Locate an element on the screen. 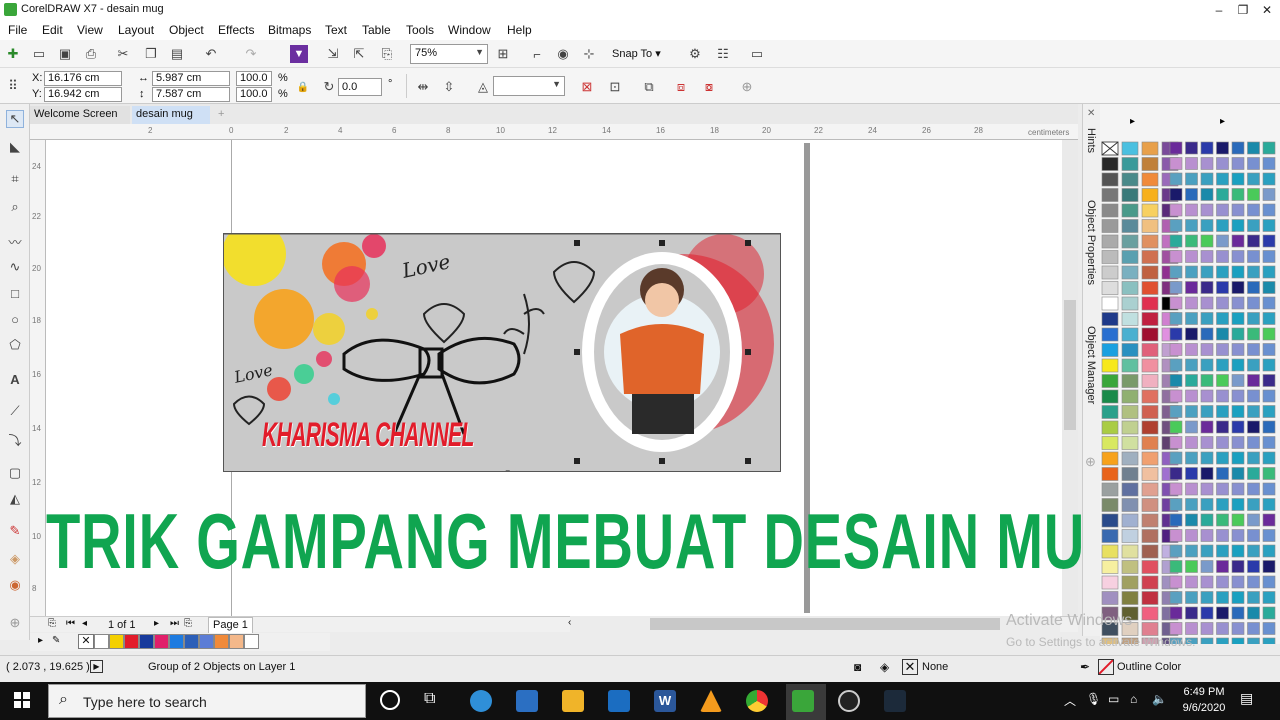  color-proof-icon: ◙ is located at coordinates (857, 667).